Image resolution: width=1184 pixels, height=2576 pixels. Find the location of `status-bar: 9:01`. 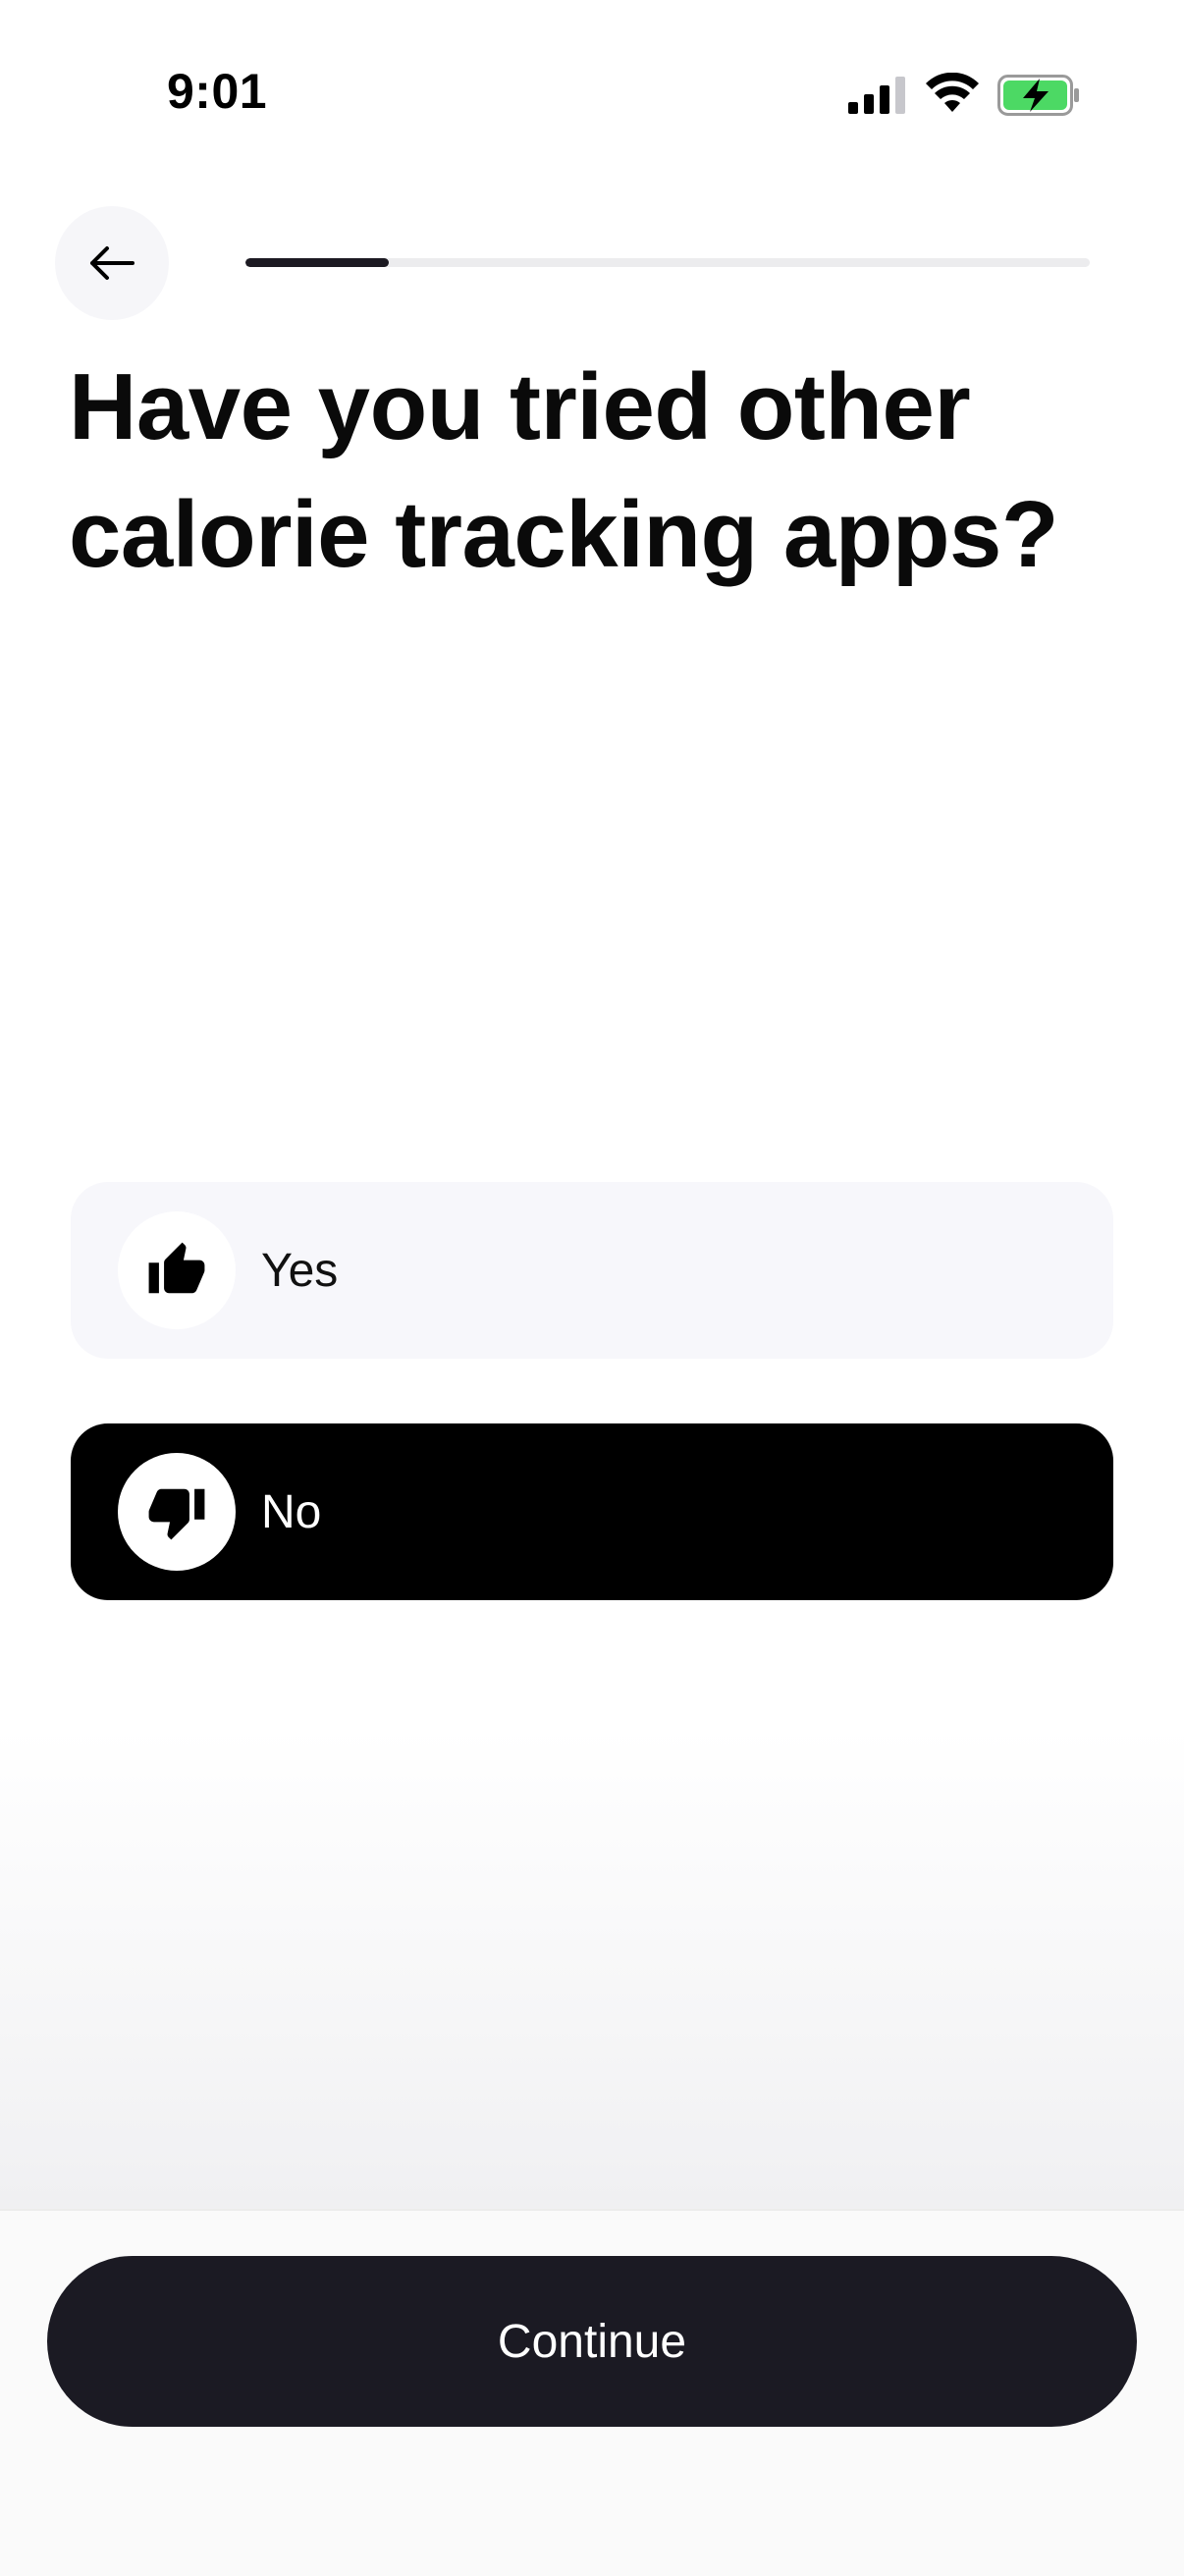

status-bar: 9:01 is located at coordinates (592, 98).